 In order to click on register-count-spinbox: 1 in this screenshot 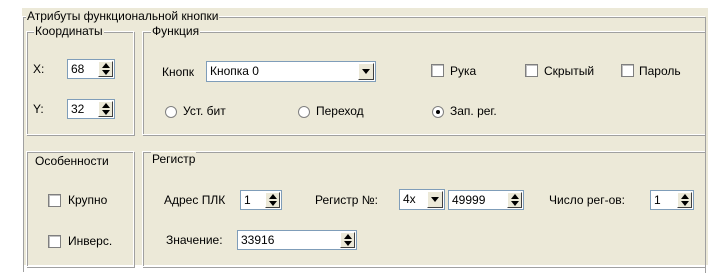, I will do `click(672, 200)`.